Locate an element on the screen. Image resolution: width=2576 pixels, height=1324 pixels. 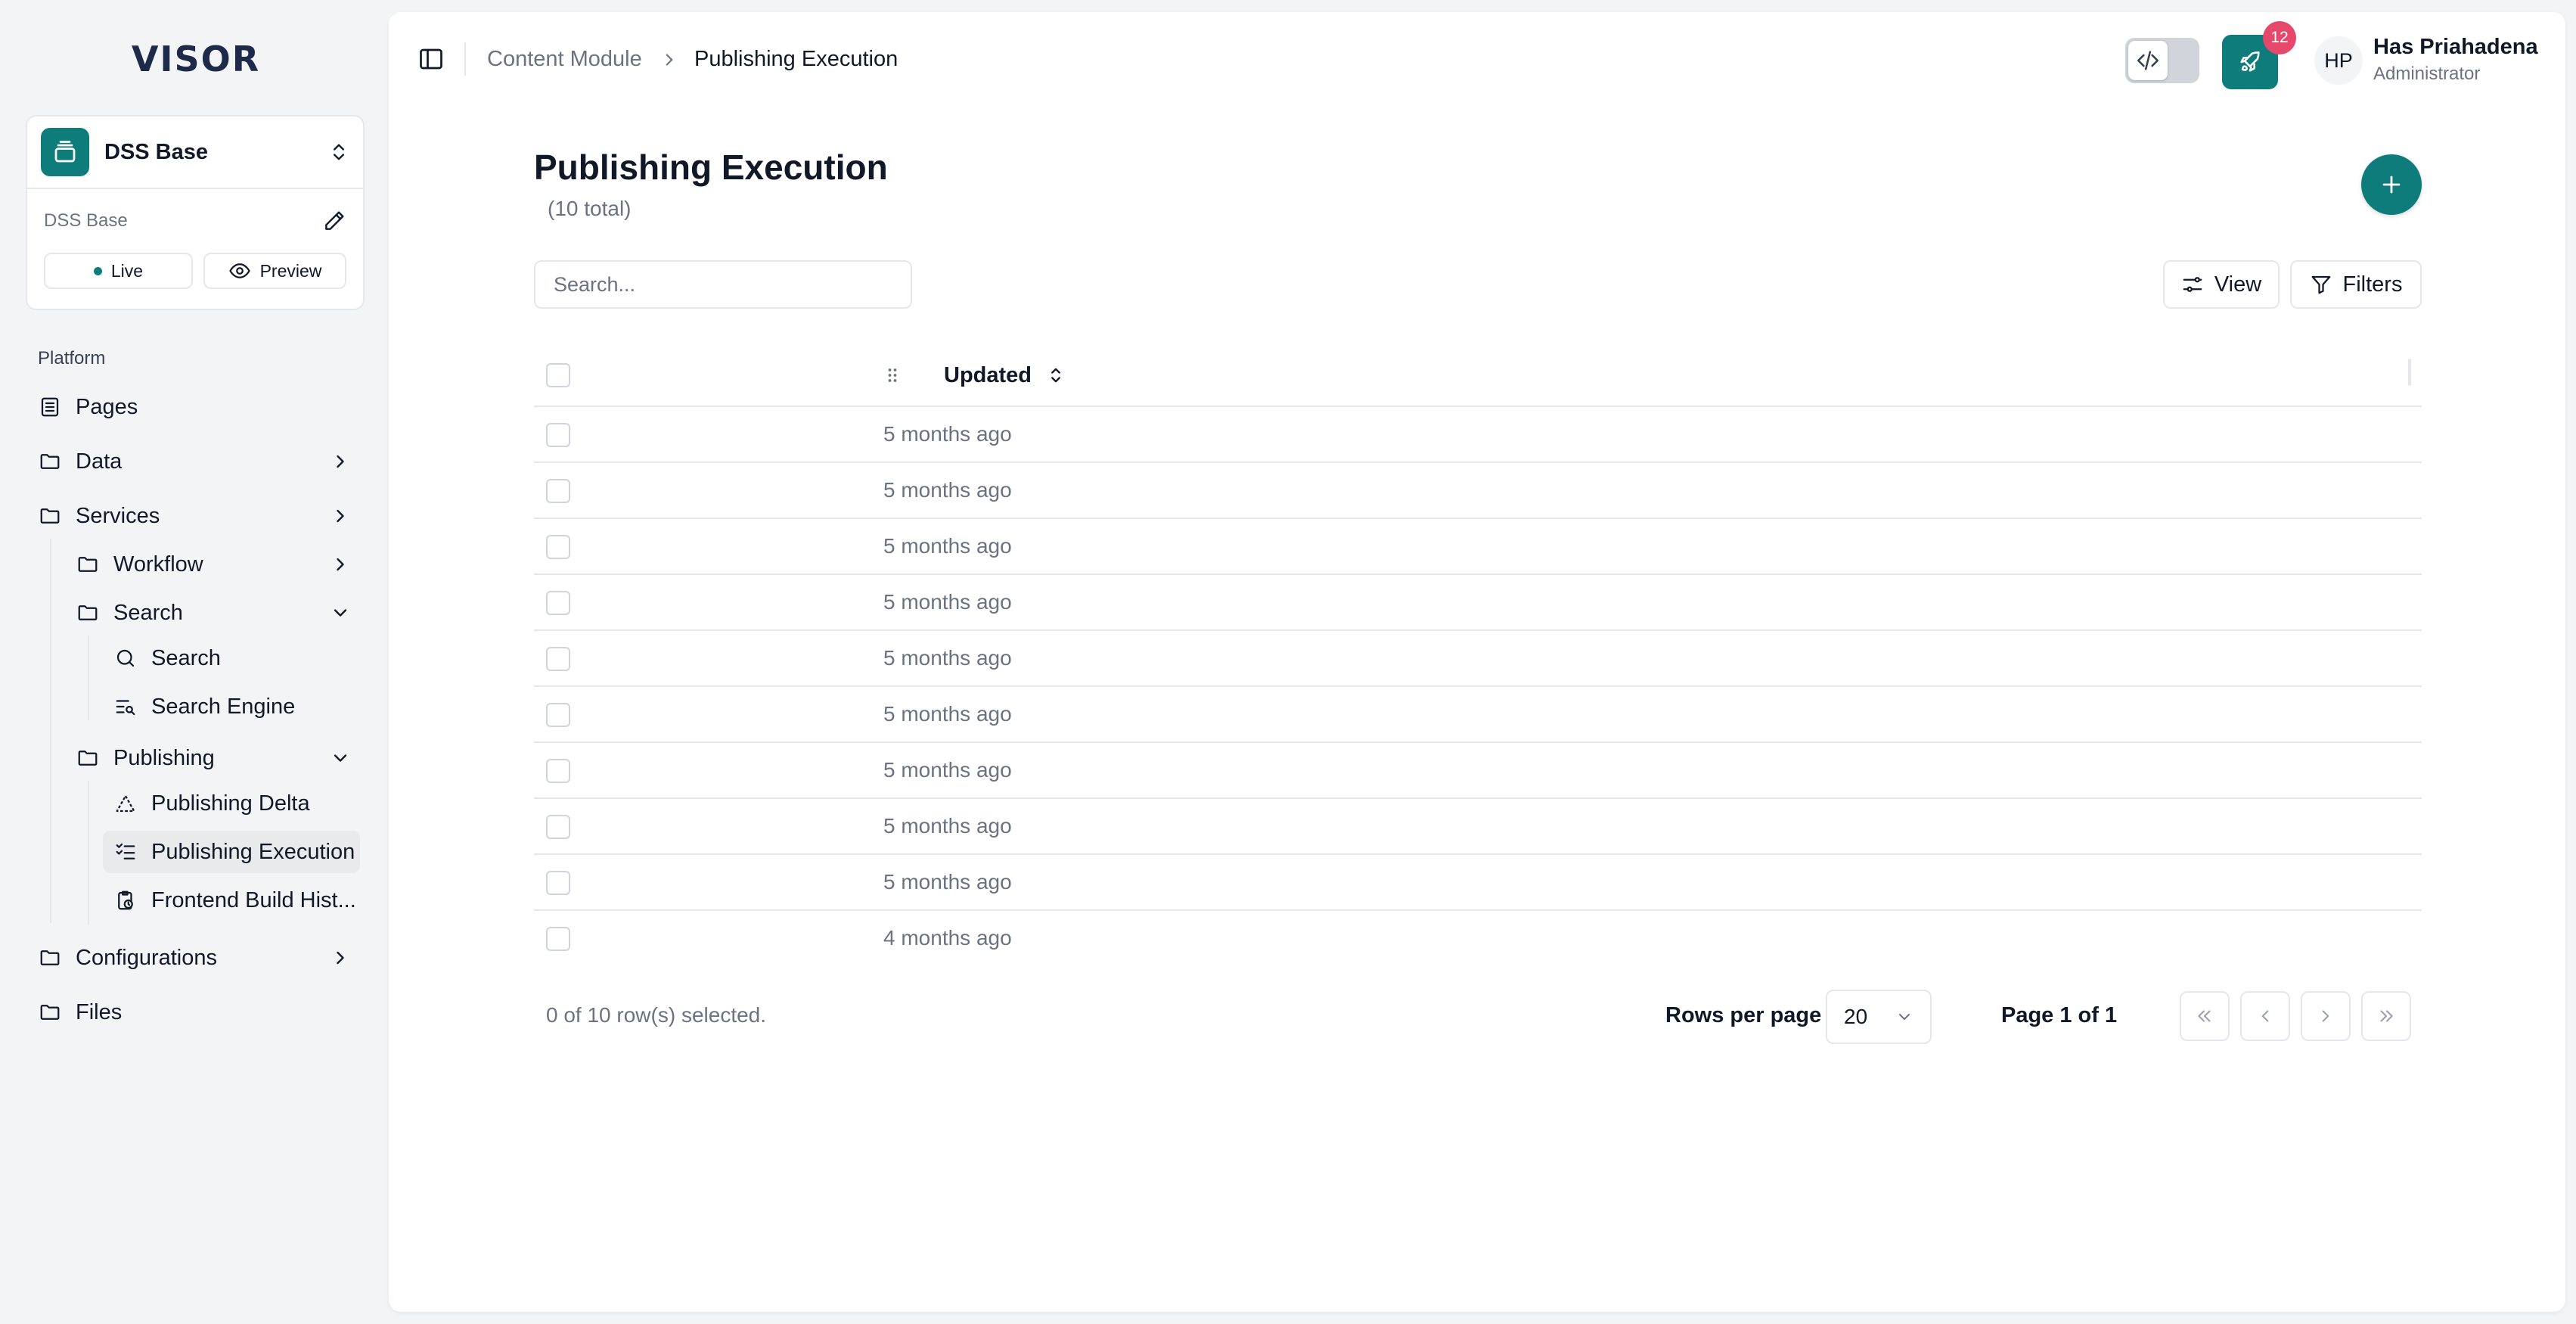
next-page-button is located at coordinates (2326, 1016).